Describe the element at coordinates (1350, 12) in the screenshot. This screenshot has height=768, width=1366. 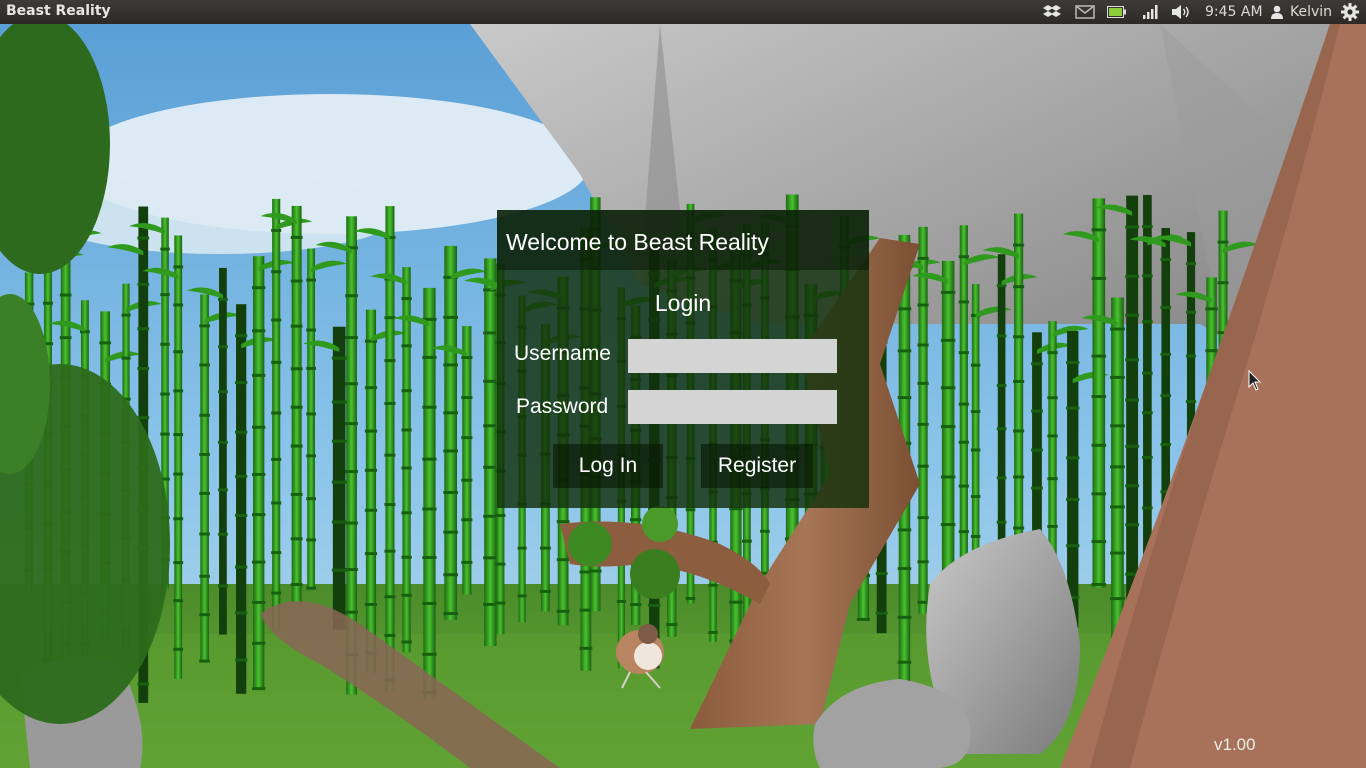
I see `gear-icon` at that location.